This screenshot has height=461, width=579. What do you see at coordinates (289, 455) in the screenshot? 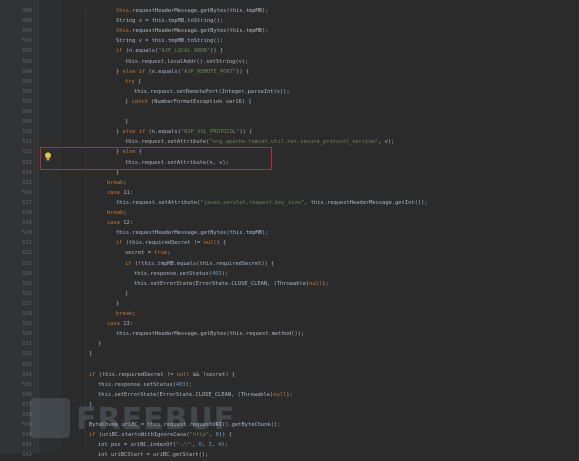
I see `code-line: 542 int uriBCStart = uriBC.getStart();` at bounding box center [289, 455].